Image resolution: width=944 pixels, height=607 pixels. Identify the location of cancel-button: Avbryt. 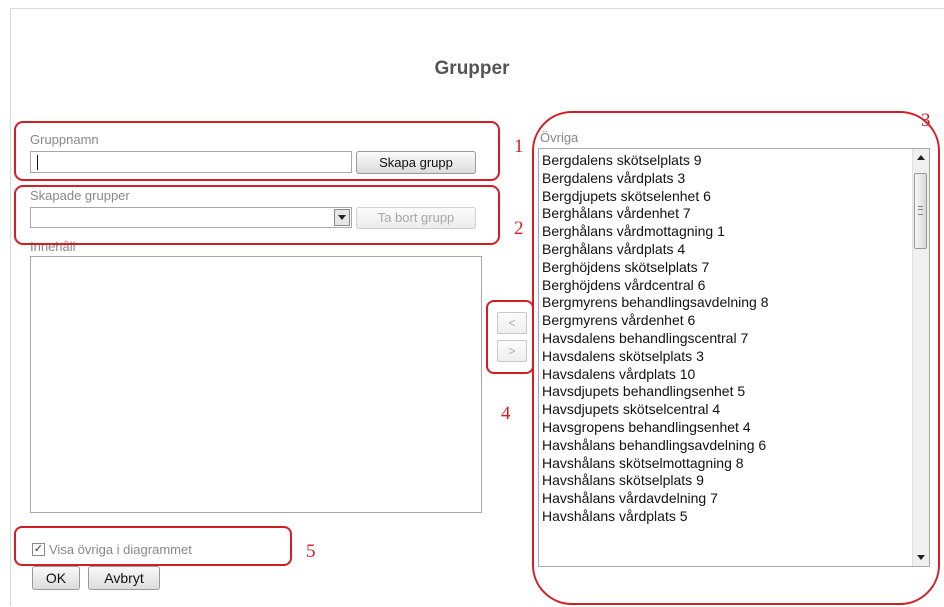
(124, 578).